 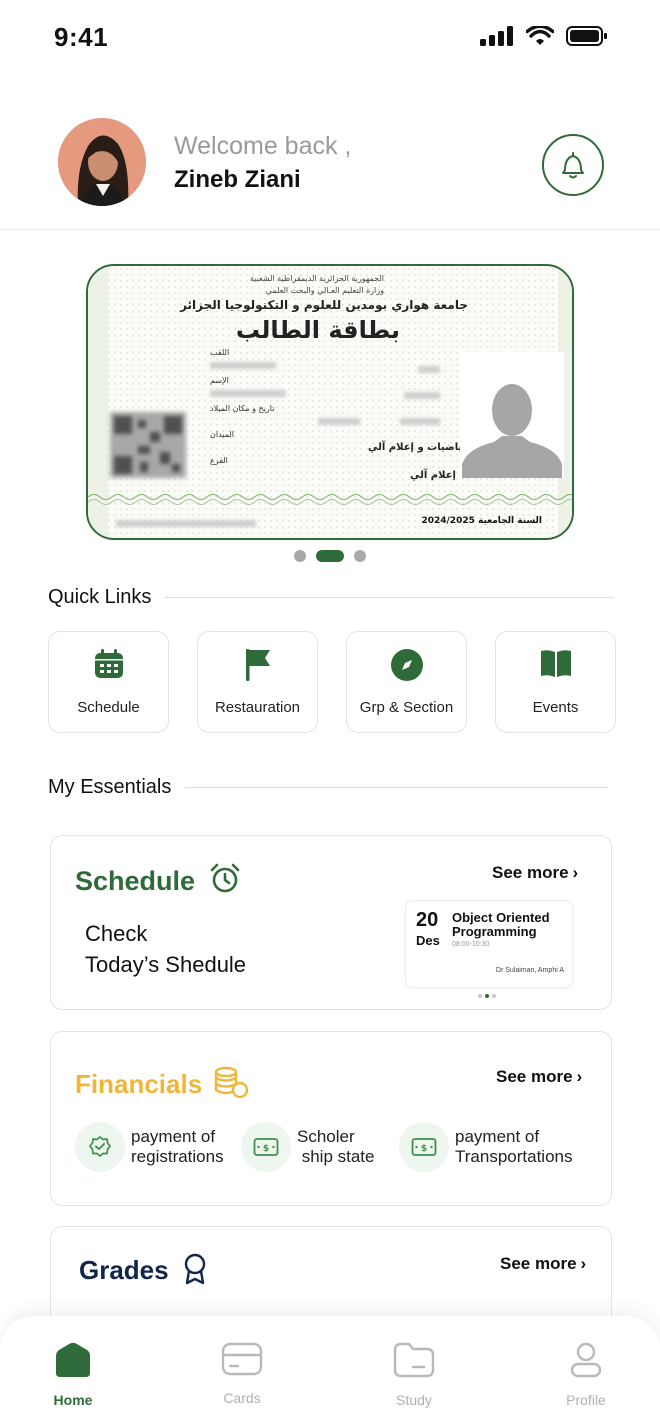 I want to click on financial-item-scholarship: $ Scholer ship state, so click(x=308, y=1147).